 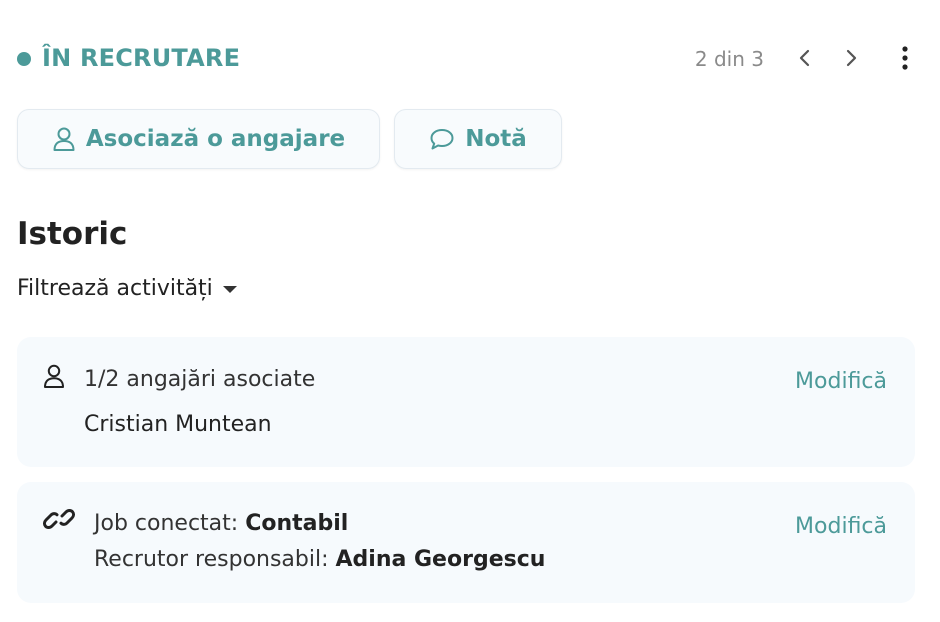 What do you see at coordinates (229, 289) in the screenshot?
I see `caret-down-icon` at bounding box center [229, 289].